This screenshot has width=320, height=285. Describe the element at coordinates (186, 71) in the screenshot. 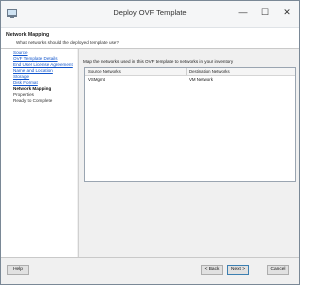

I see `column-separator` at that location.